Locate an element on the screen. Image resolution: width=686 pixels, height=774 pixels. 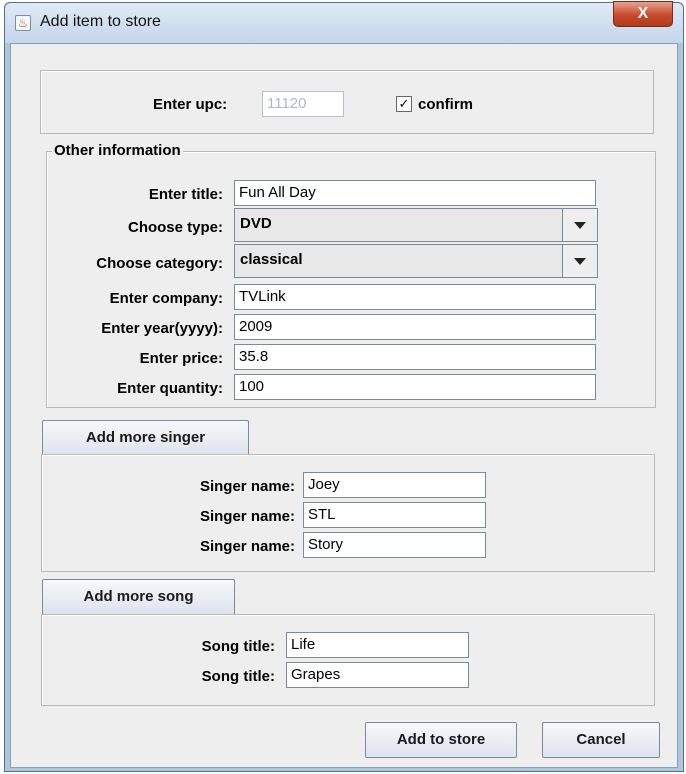
category-dropdown: classical is located at coordinates (416, 261).